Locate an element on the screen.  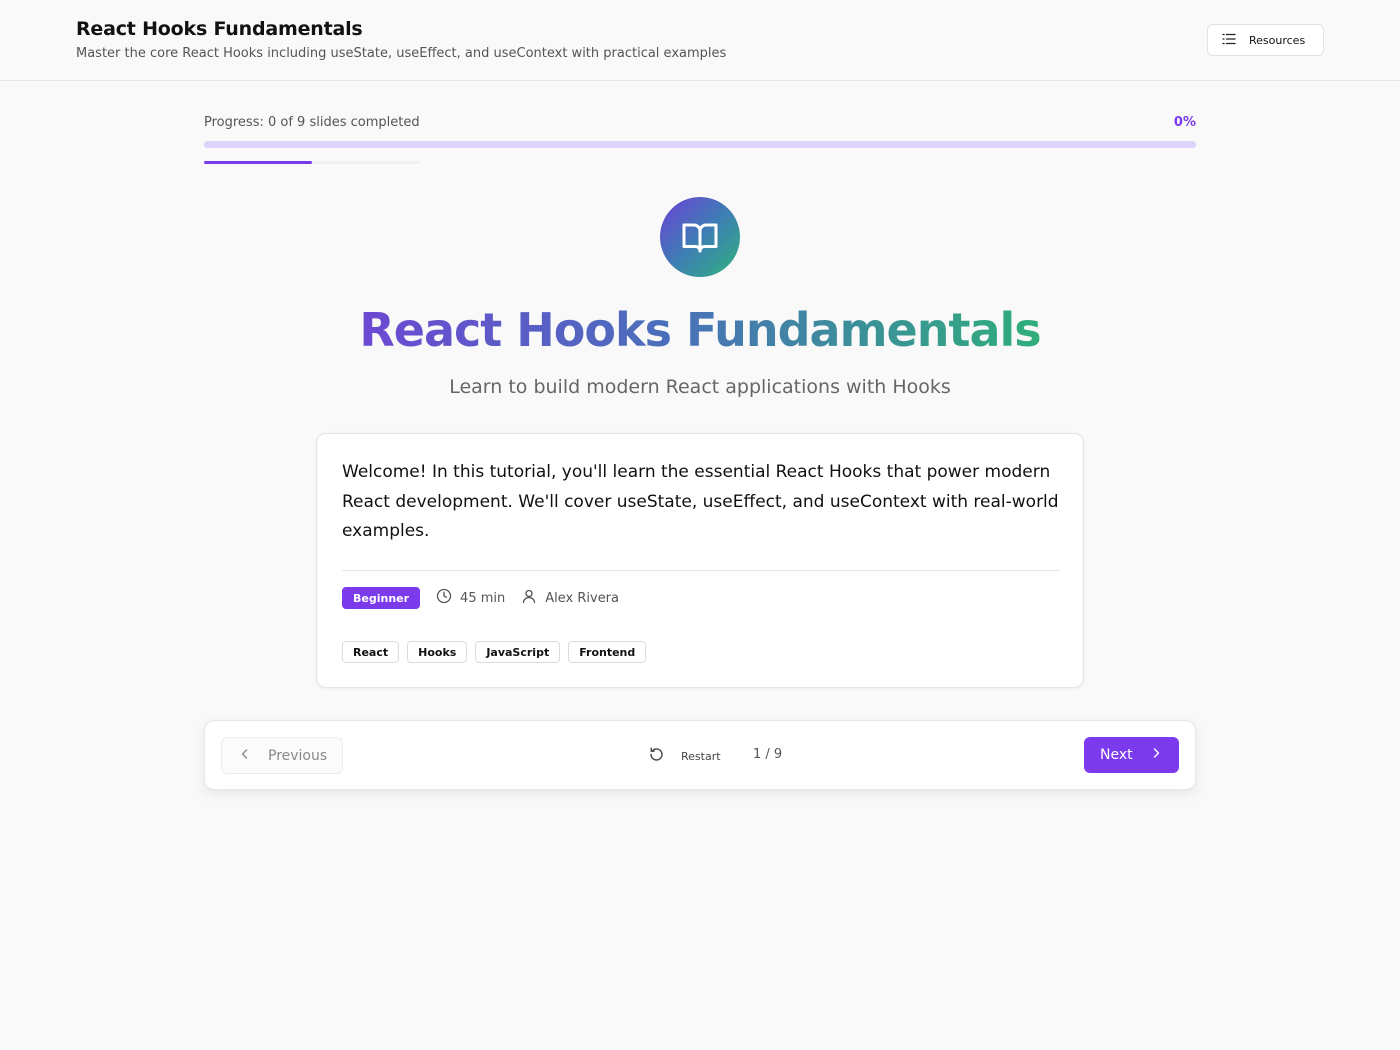
tag: React is located at coordinates (371, 652).